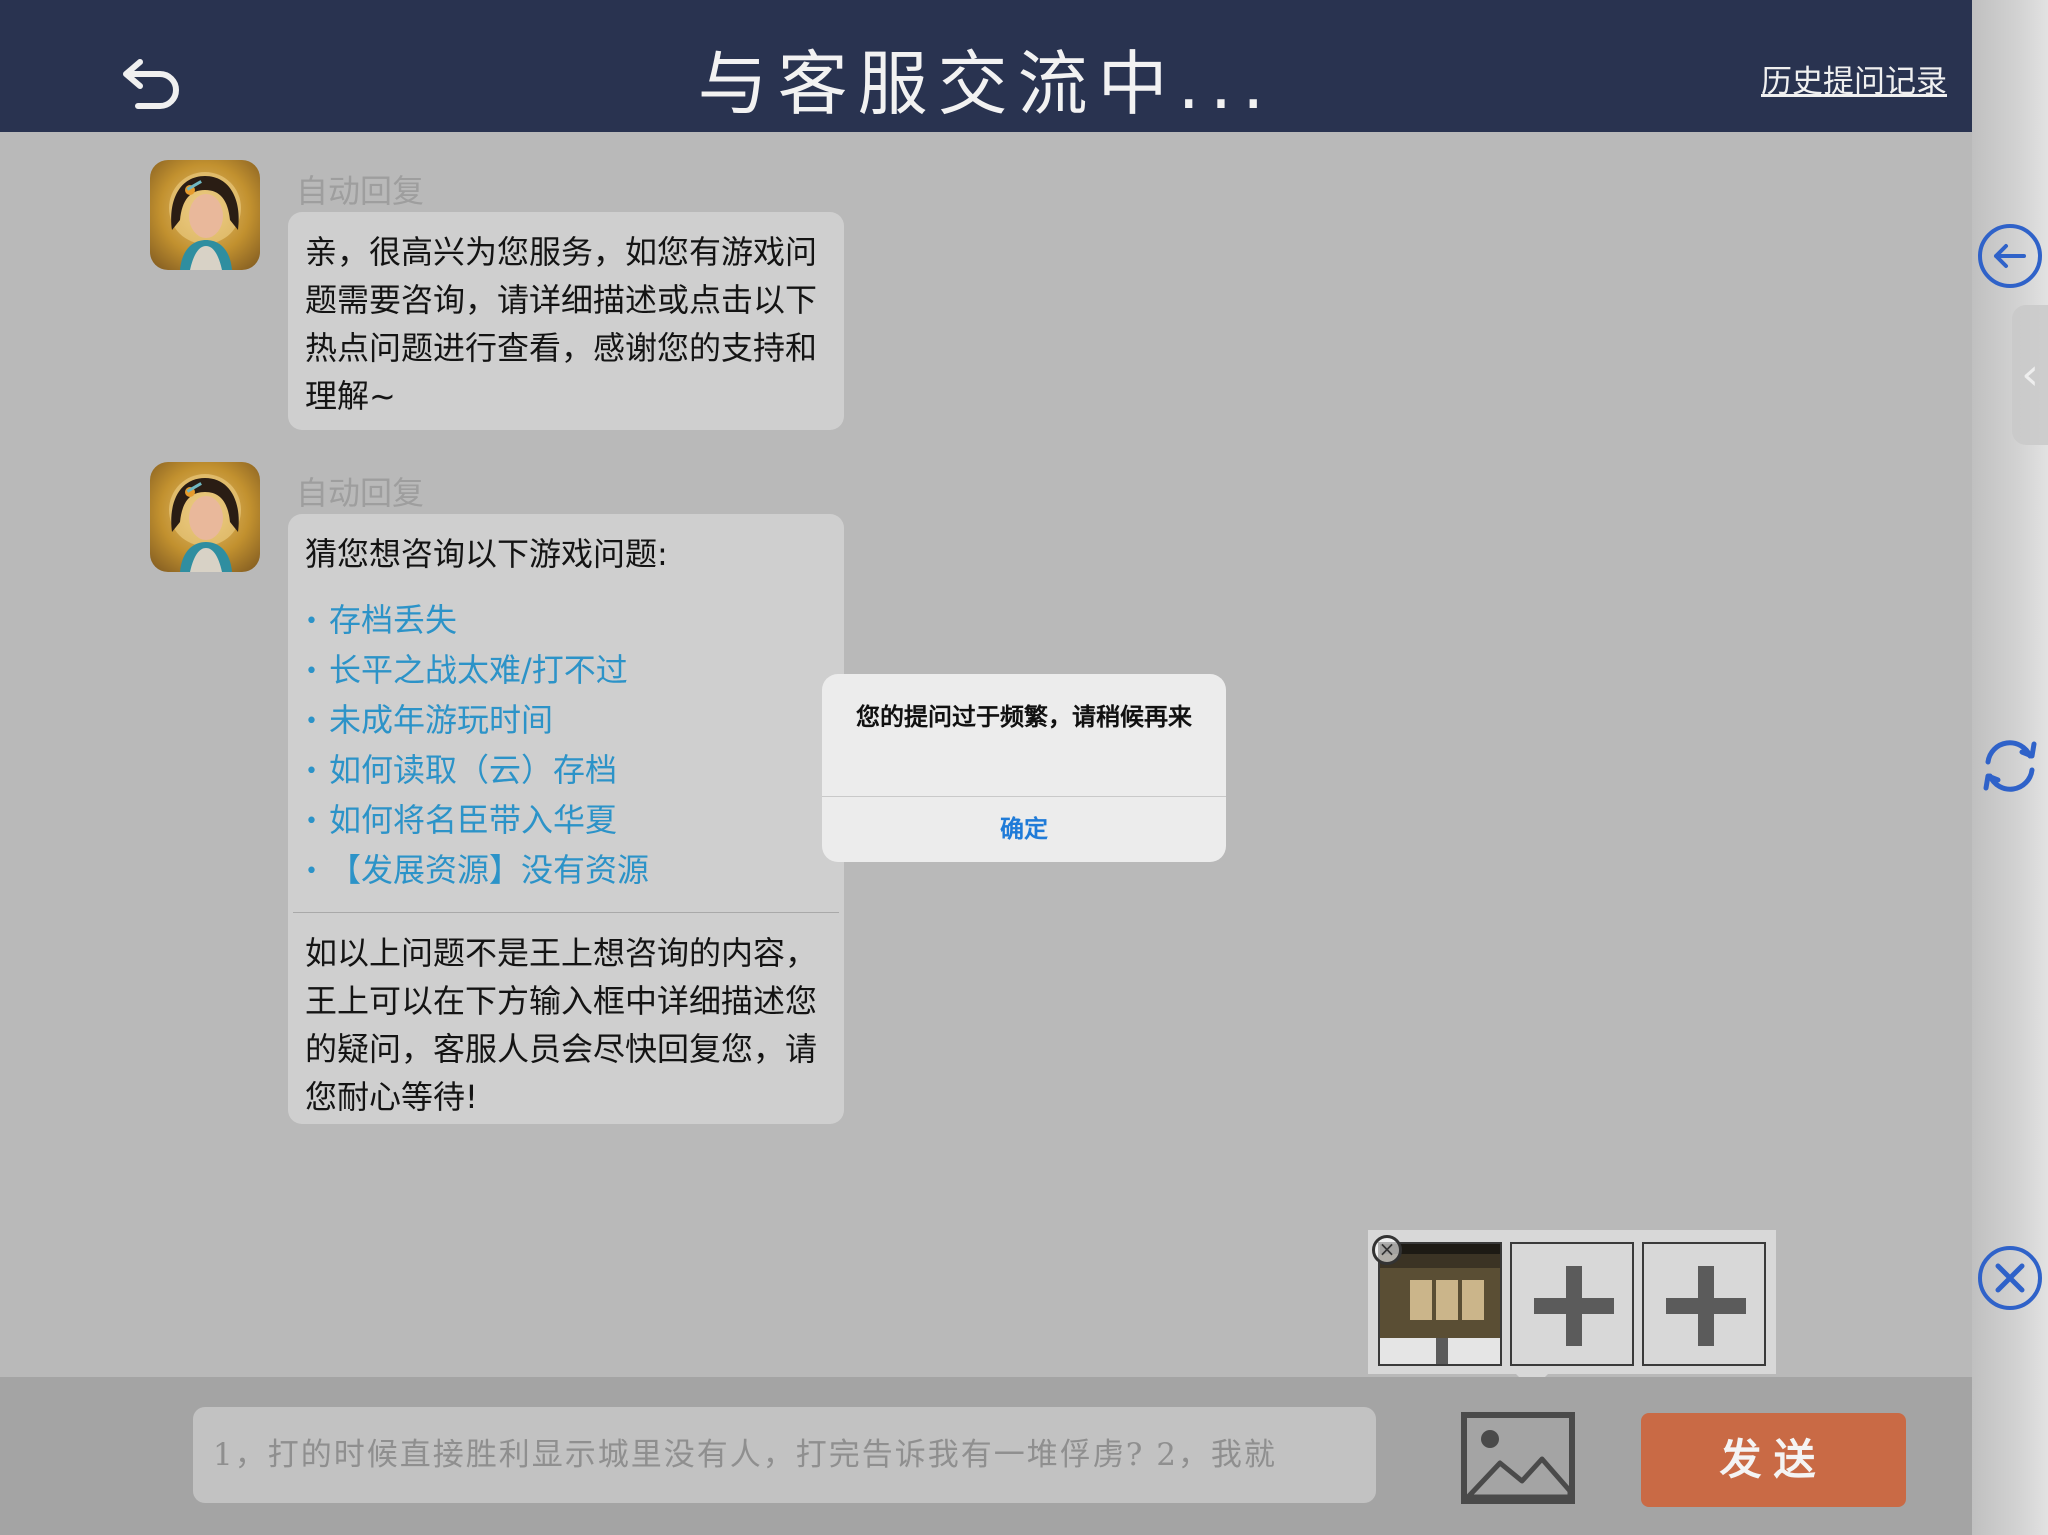 This screenshot has height=1535, width=2048. Describe the element at coordinates (1024, 768) in the screenshot. I see `rate-limit-alert-dialog: 您的提问过于频繁，请稍候再来 确定` at that location.